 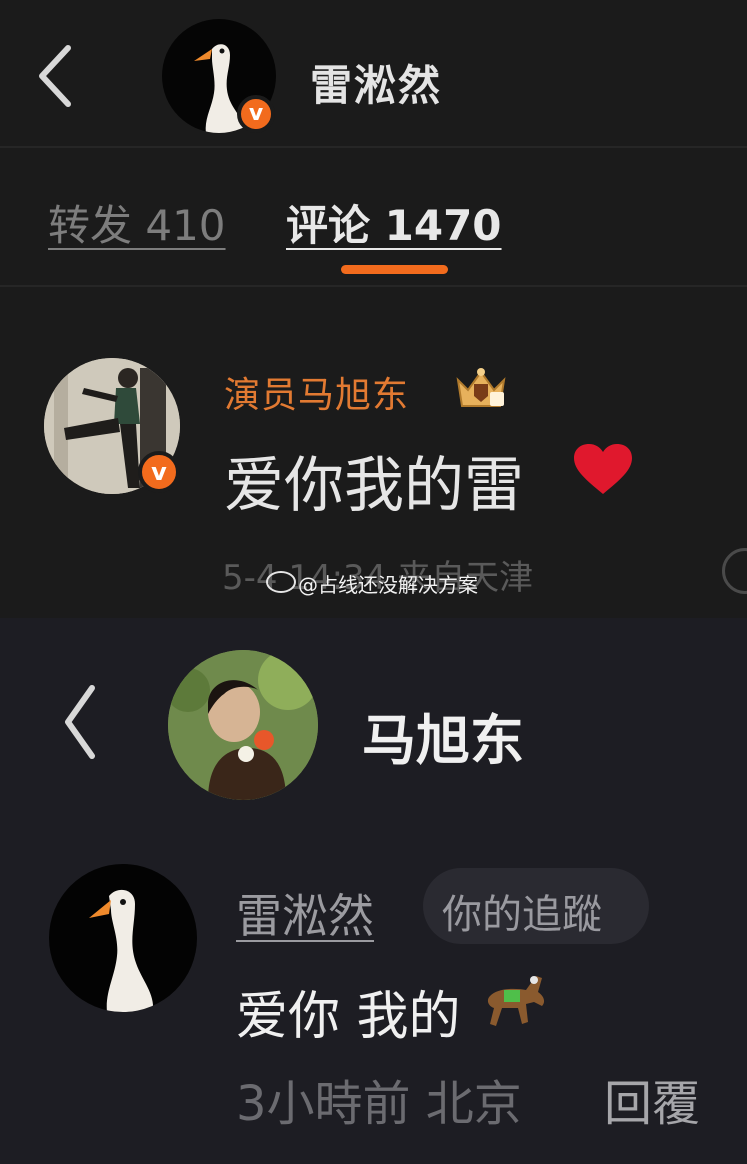 I want to click on reply-text: 爱你 我的, so click(x=348, y=1017).